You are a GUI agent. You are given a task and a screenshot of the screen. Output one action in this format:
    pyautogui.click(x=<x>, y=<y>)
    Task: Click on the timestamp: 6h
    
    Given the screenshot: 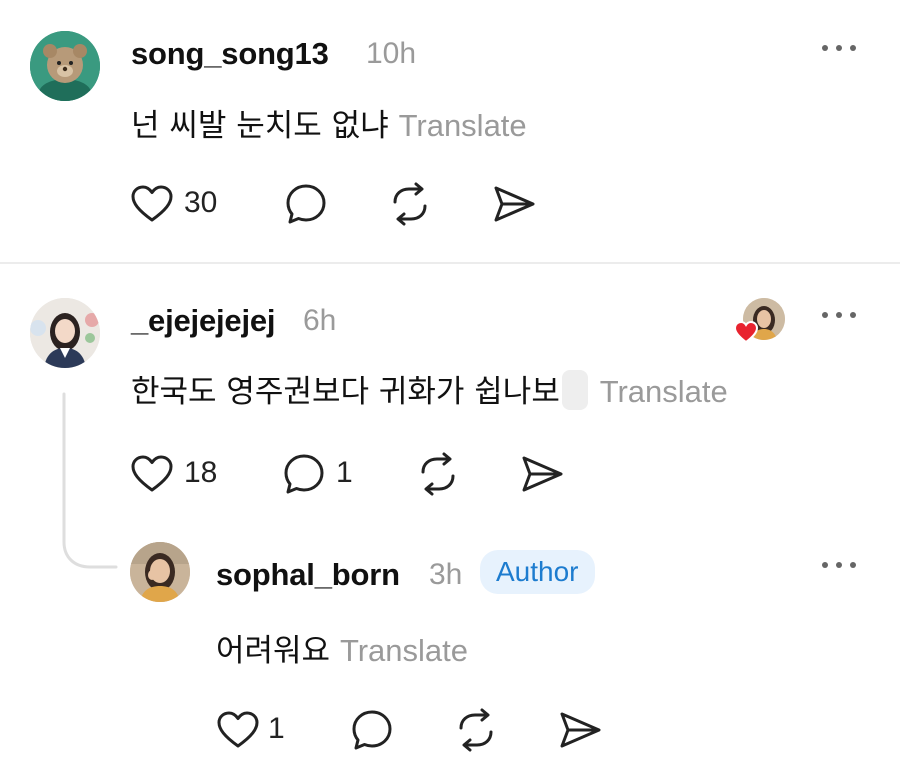 What is the action you would take?
    pyautogui.click(x=320, y=320)
    